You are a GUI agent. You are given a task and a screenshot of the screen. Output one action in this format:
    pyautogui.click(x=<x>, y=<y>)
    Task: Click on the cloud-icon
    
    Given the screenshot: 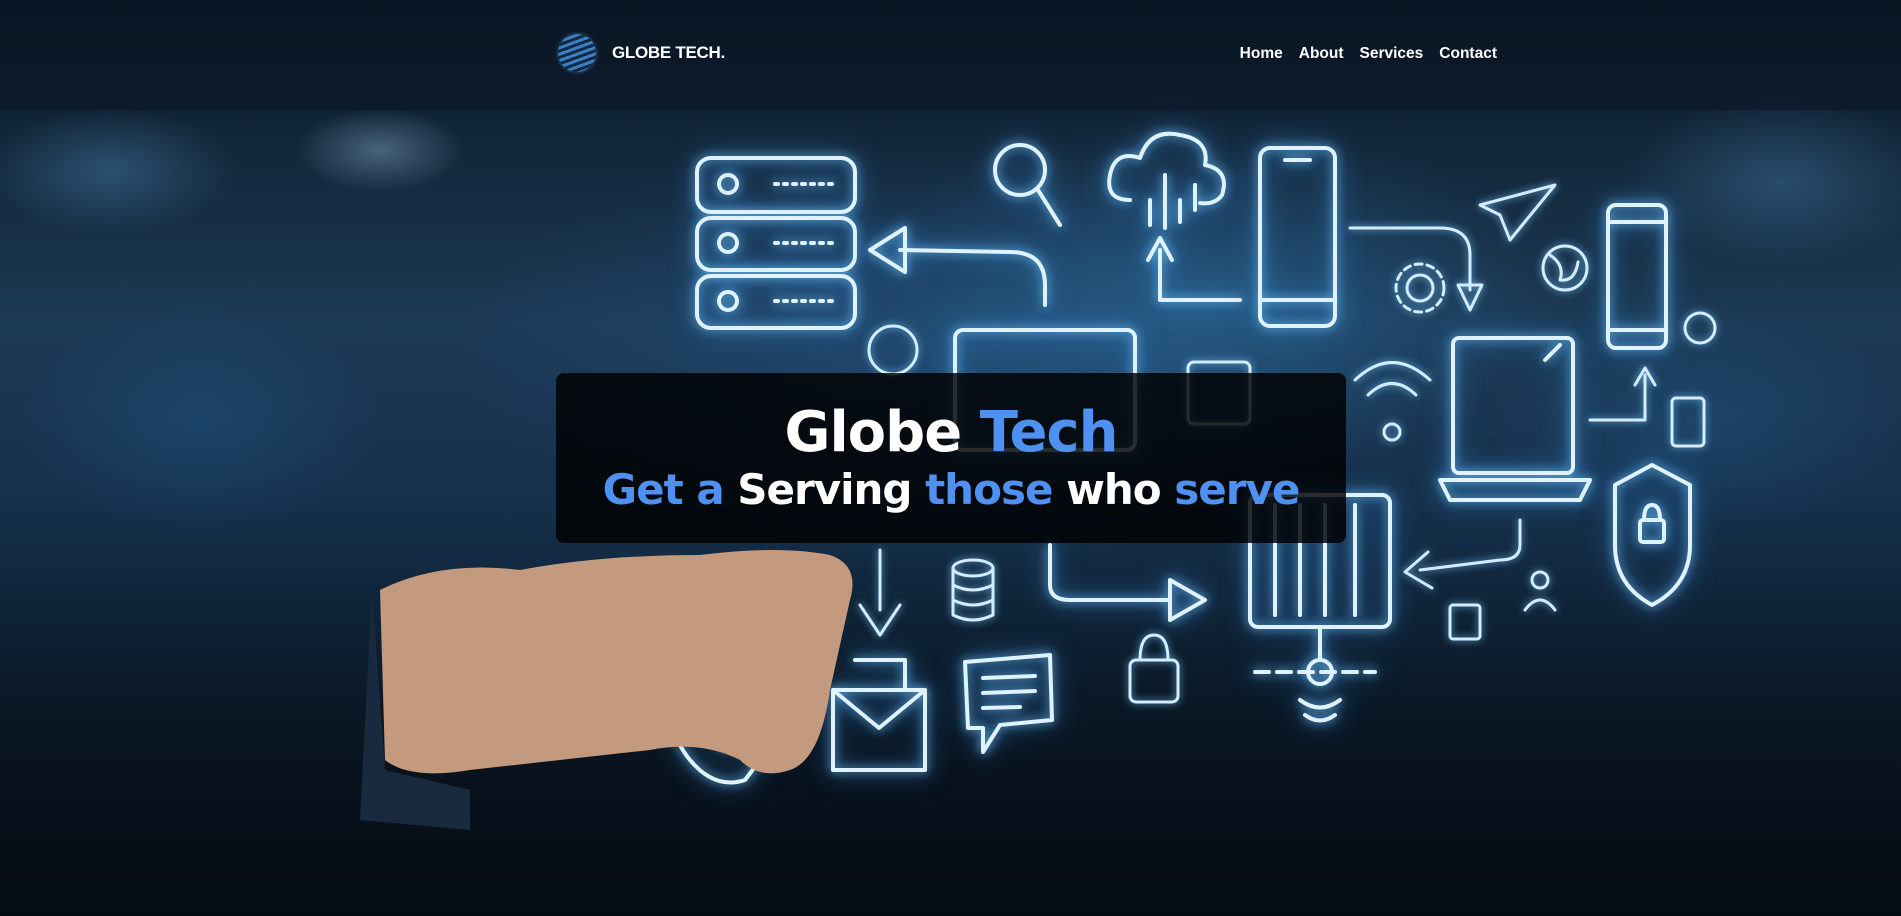 What is the action you would take?
    pyautogui.click(x=1174, y=217)
    